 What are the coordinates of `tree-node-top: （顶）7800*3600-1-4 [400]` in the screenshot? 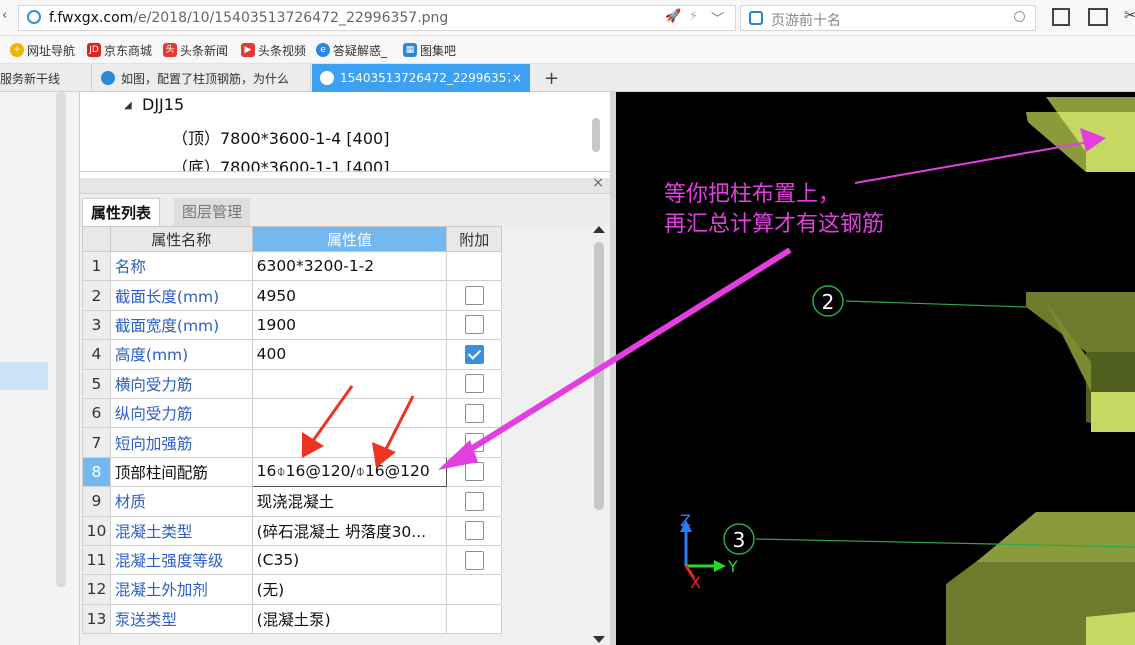 It's located at (280, 137).